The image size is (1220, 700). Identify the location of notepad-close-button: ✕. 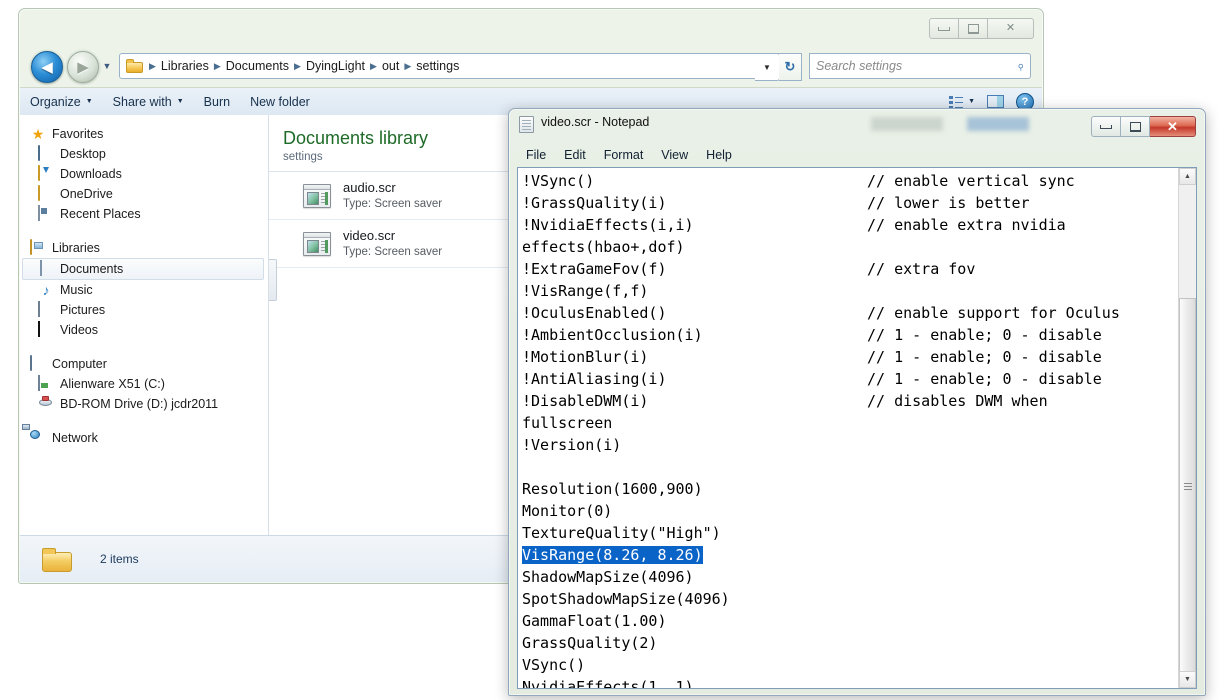
(1173, 126).